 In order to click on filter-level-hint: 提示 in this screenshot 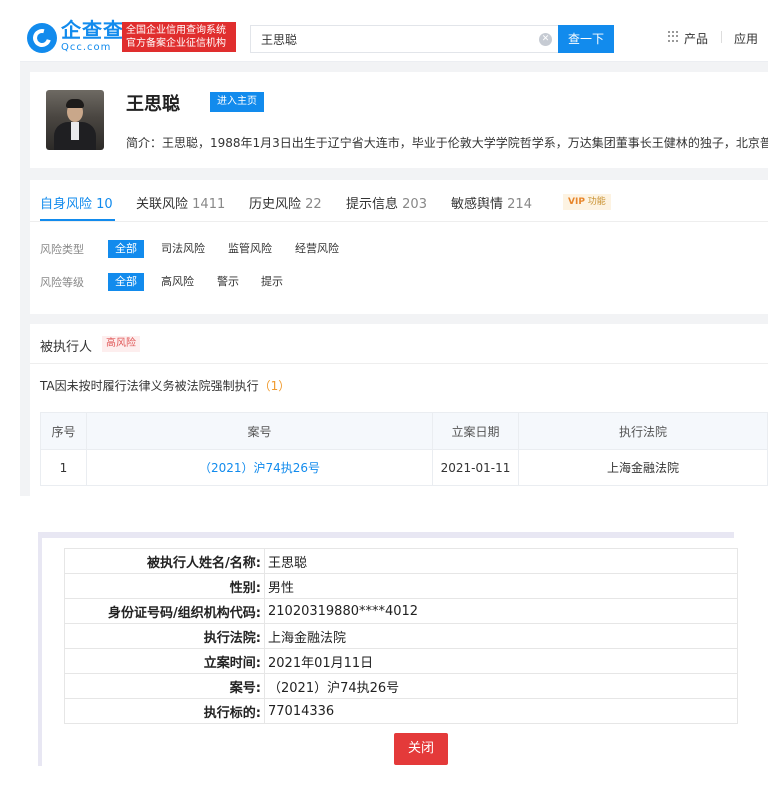, I will do `click(272, 282)`.